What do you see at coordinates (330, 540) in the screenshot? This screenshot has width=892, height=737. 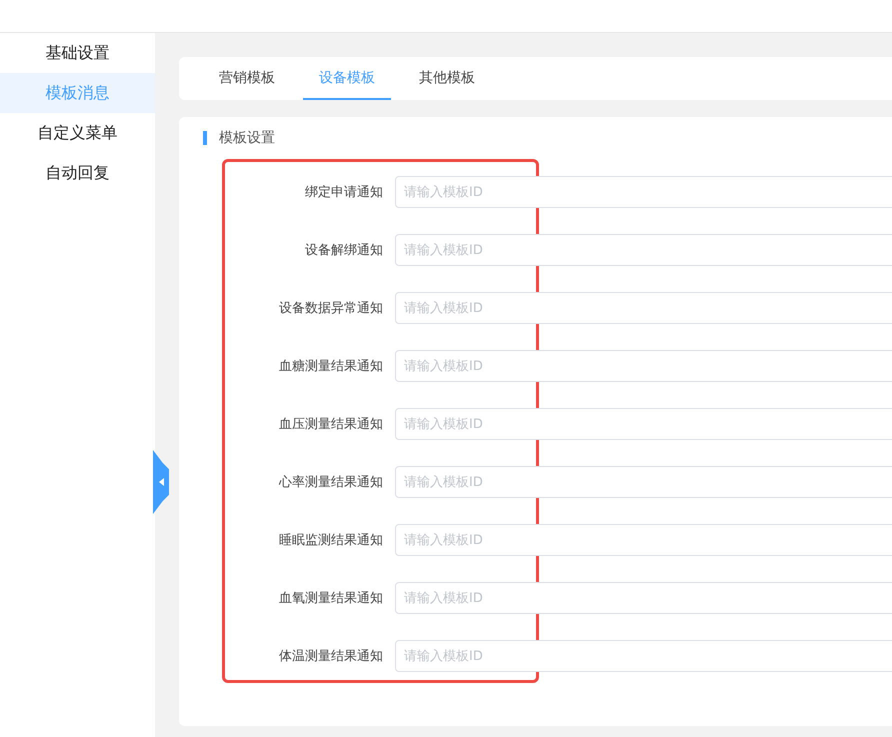 I see `field-label: 睡眠监测结果通知` at bounding box center [330, 540].